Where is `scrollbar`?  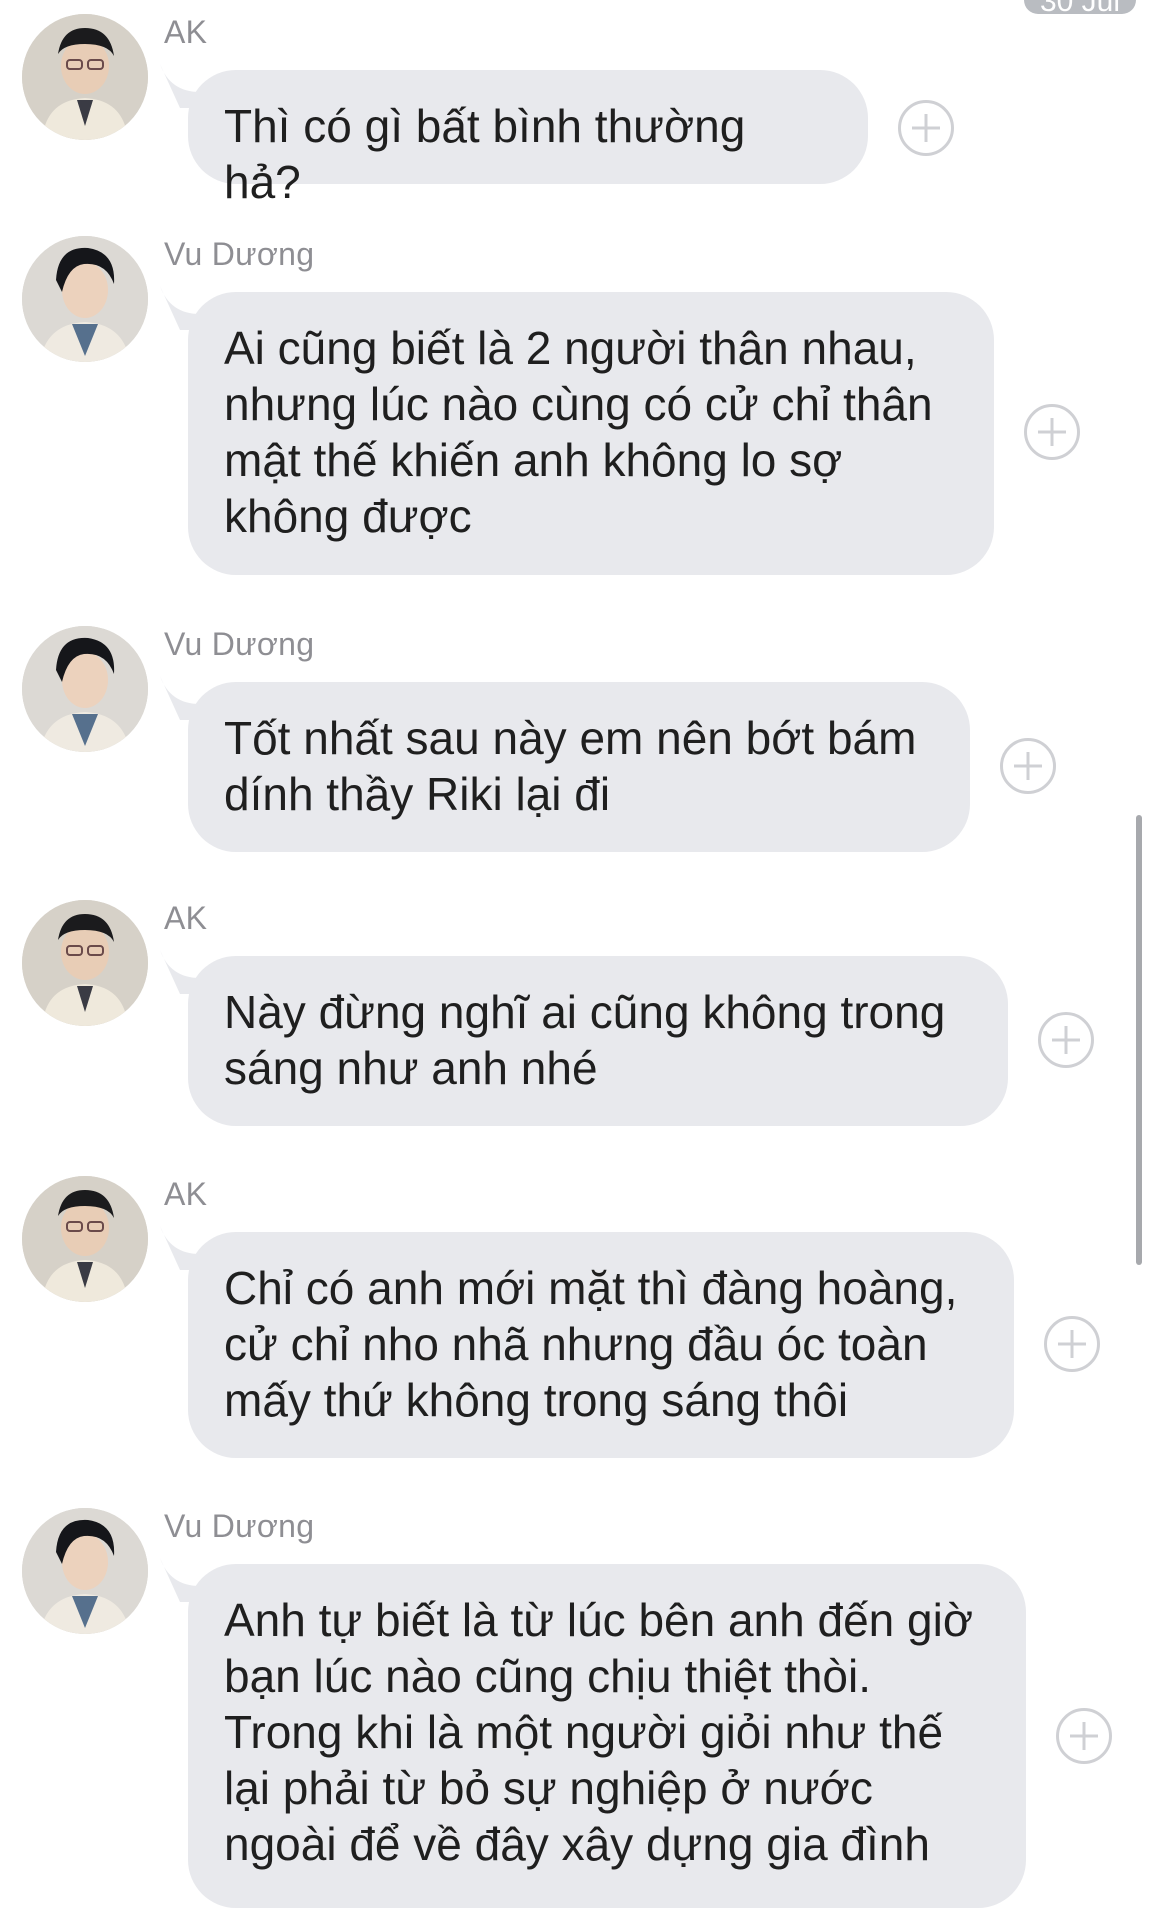
scrollbar is located at coordinates (1139, 1040).